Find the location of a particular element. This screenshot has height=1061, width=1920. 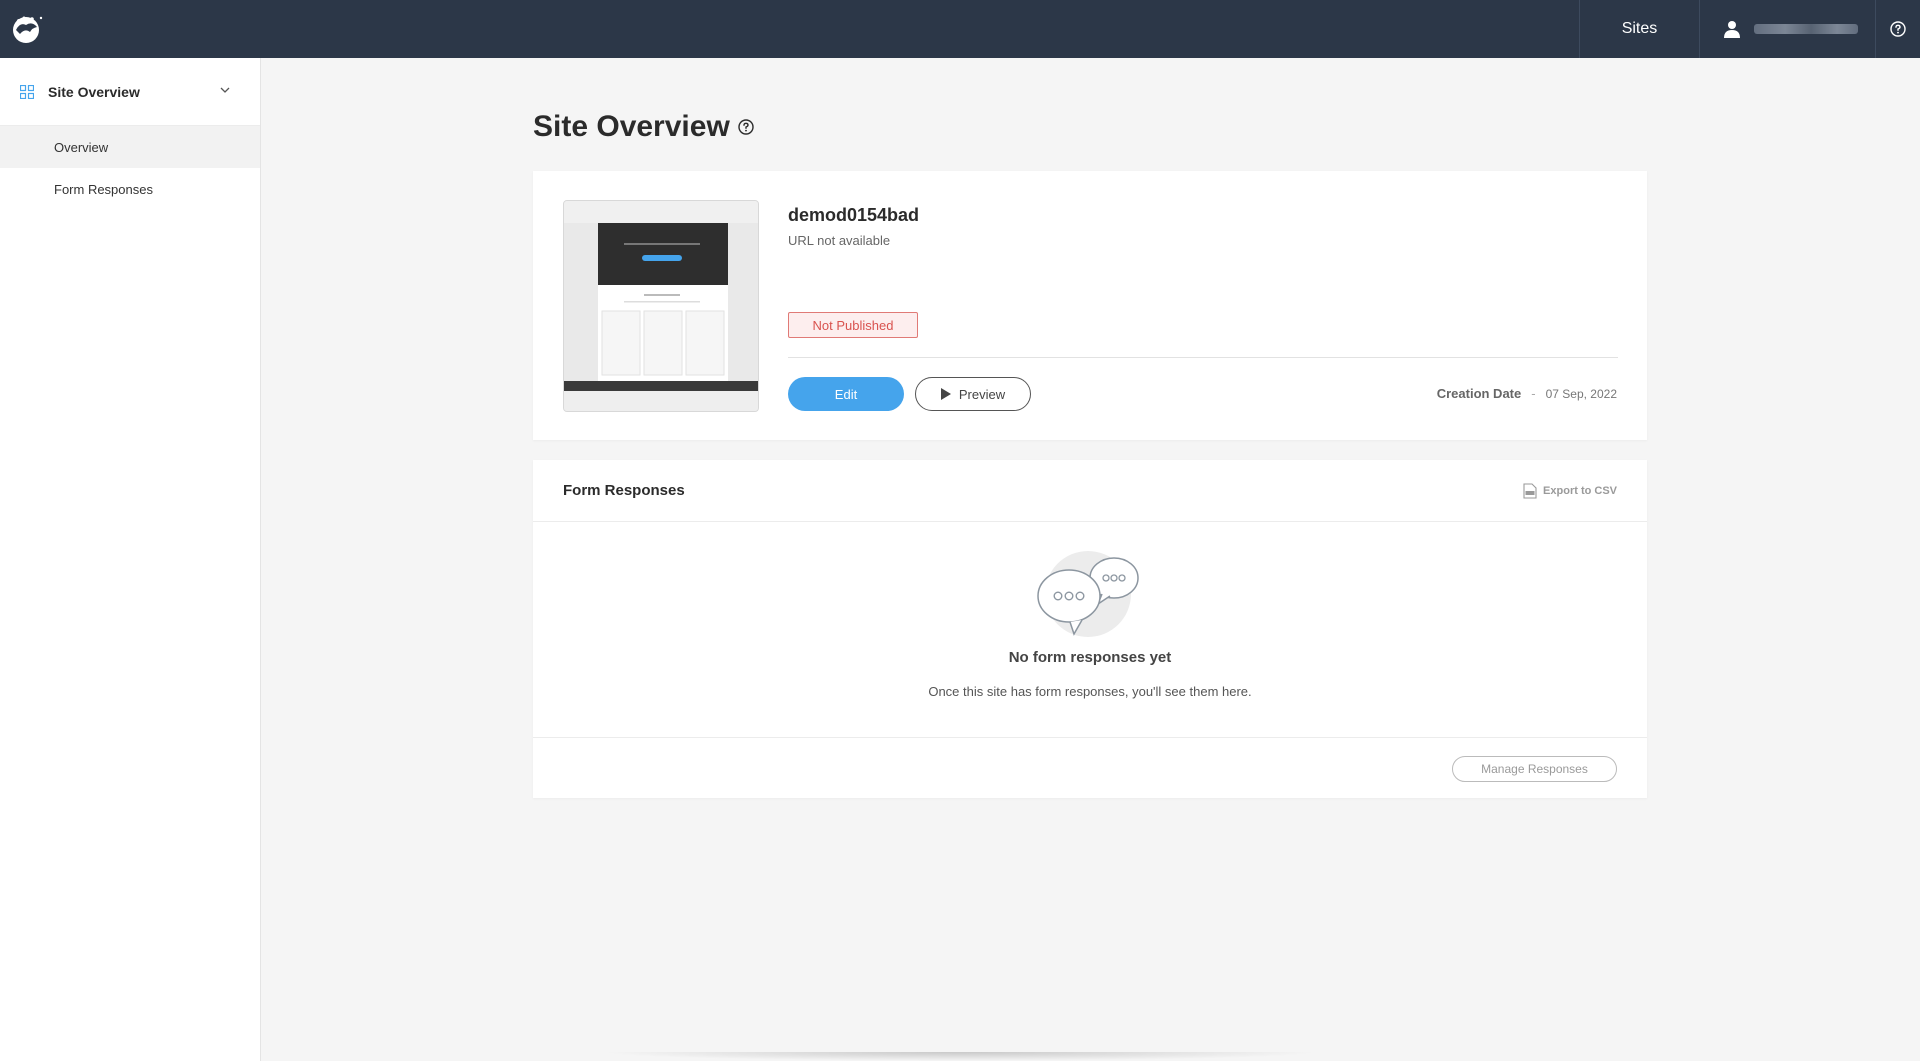

sidebar-item-label: Form Responses is located at coordinates (103, 189).